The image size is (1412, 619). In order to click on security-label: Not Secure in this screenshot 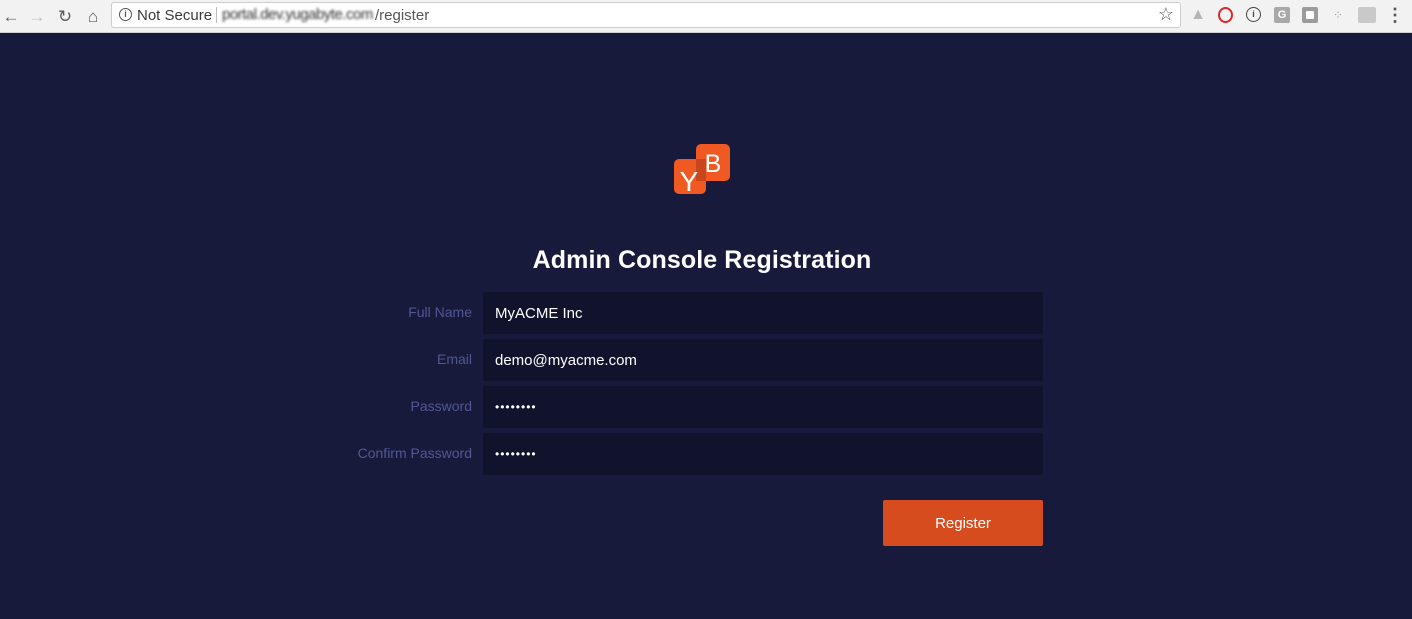, I will do `click(174, 15)`.